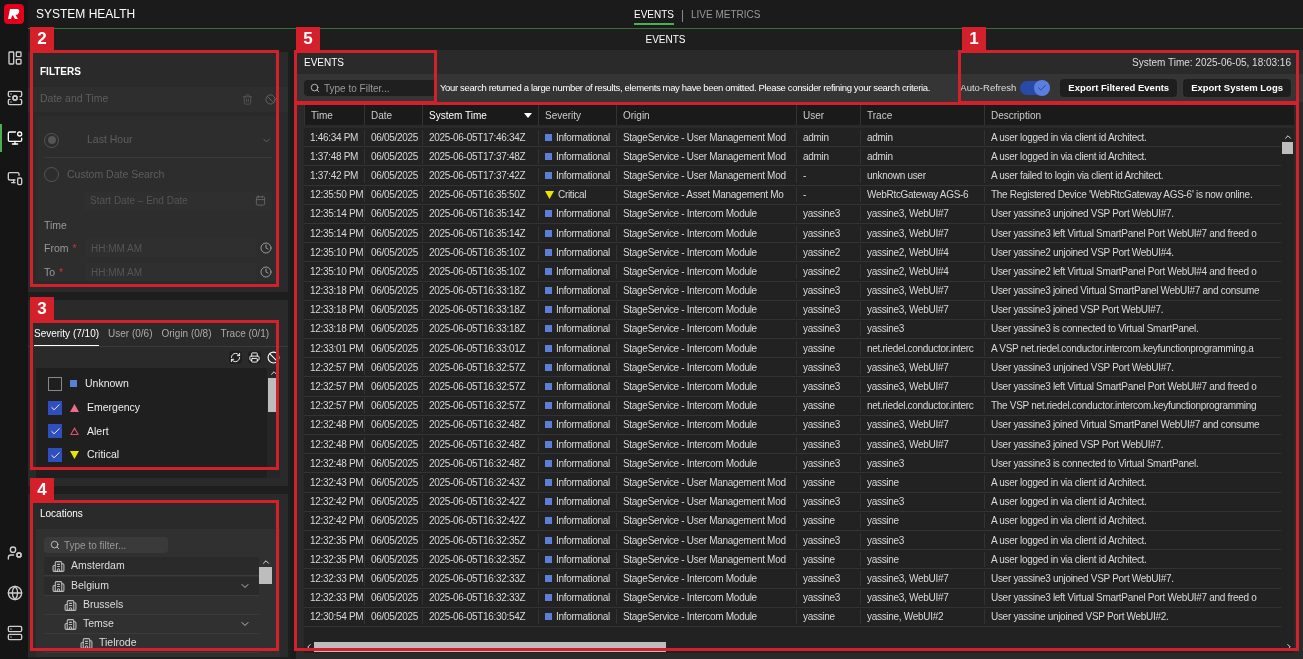  I want to click on location-label: Brussels, so click(104, 605).